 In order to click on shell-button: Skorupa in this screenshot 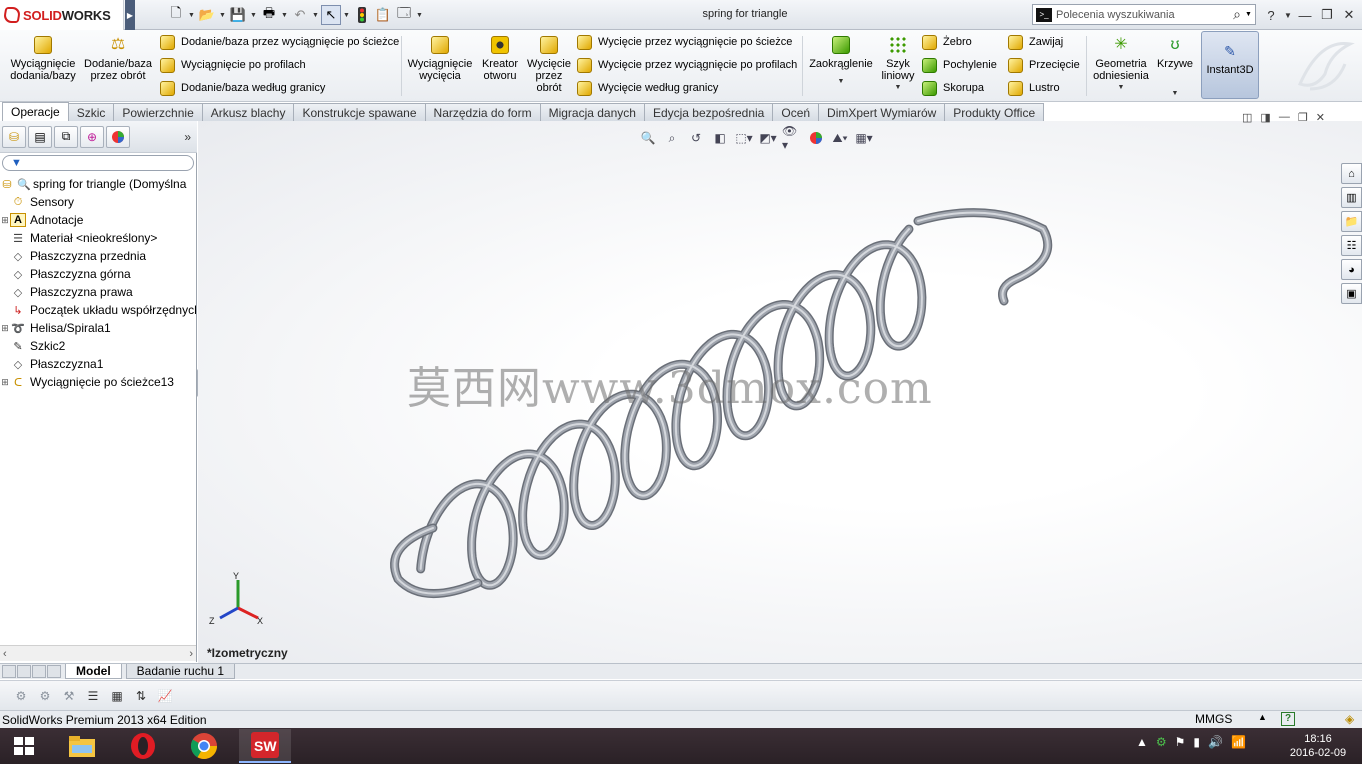, I will do `click(953, 88)`.